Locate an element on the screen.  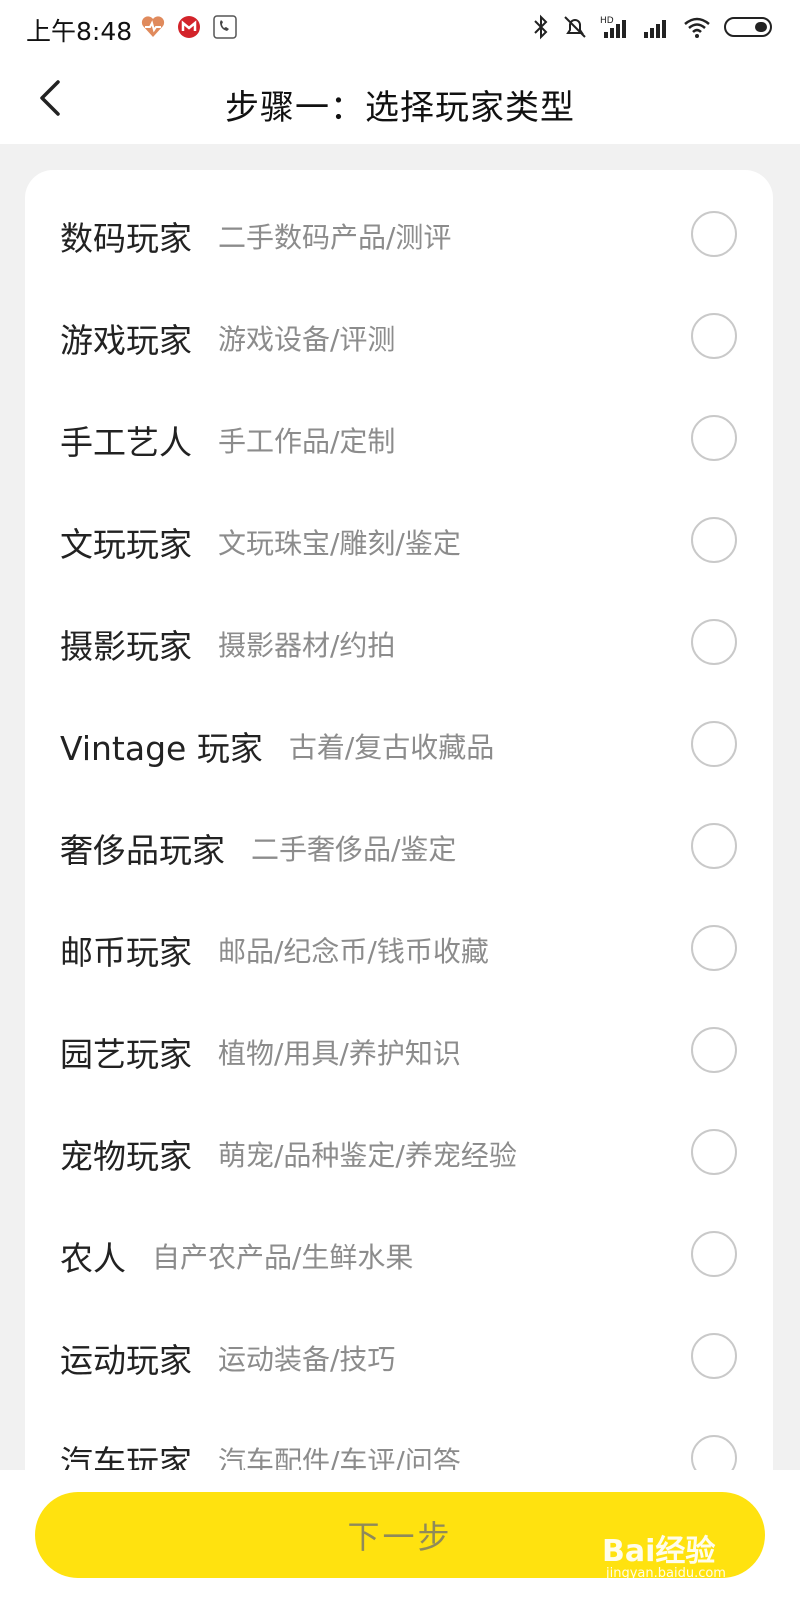
option-description: 手工作品/定制 is located at coordinates (307, 441).